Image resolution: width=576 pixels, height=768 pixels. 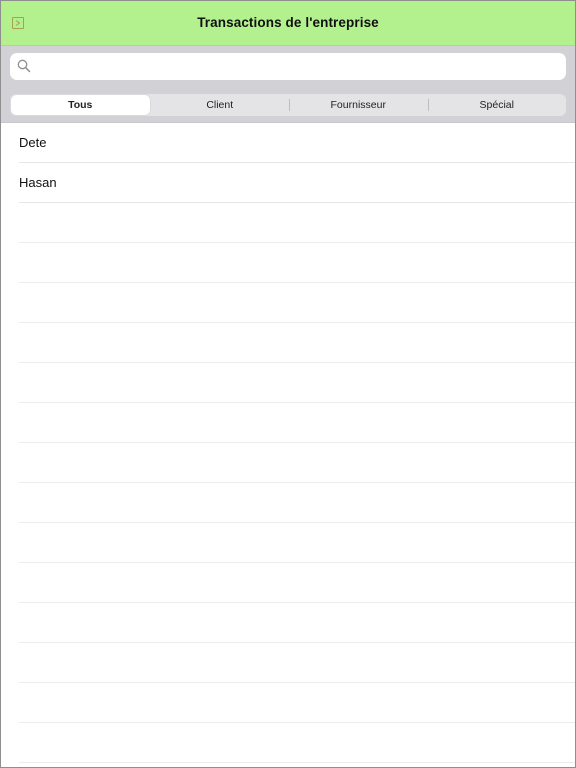 What do you see at coordinates (497, 105) in the screenshot?
I see `segment-special: Spécial` at bounding box center [497, 105].